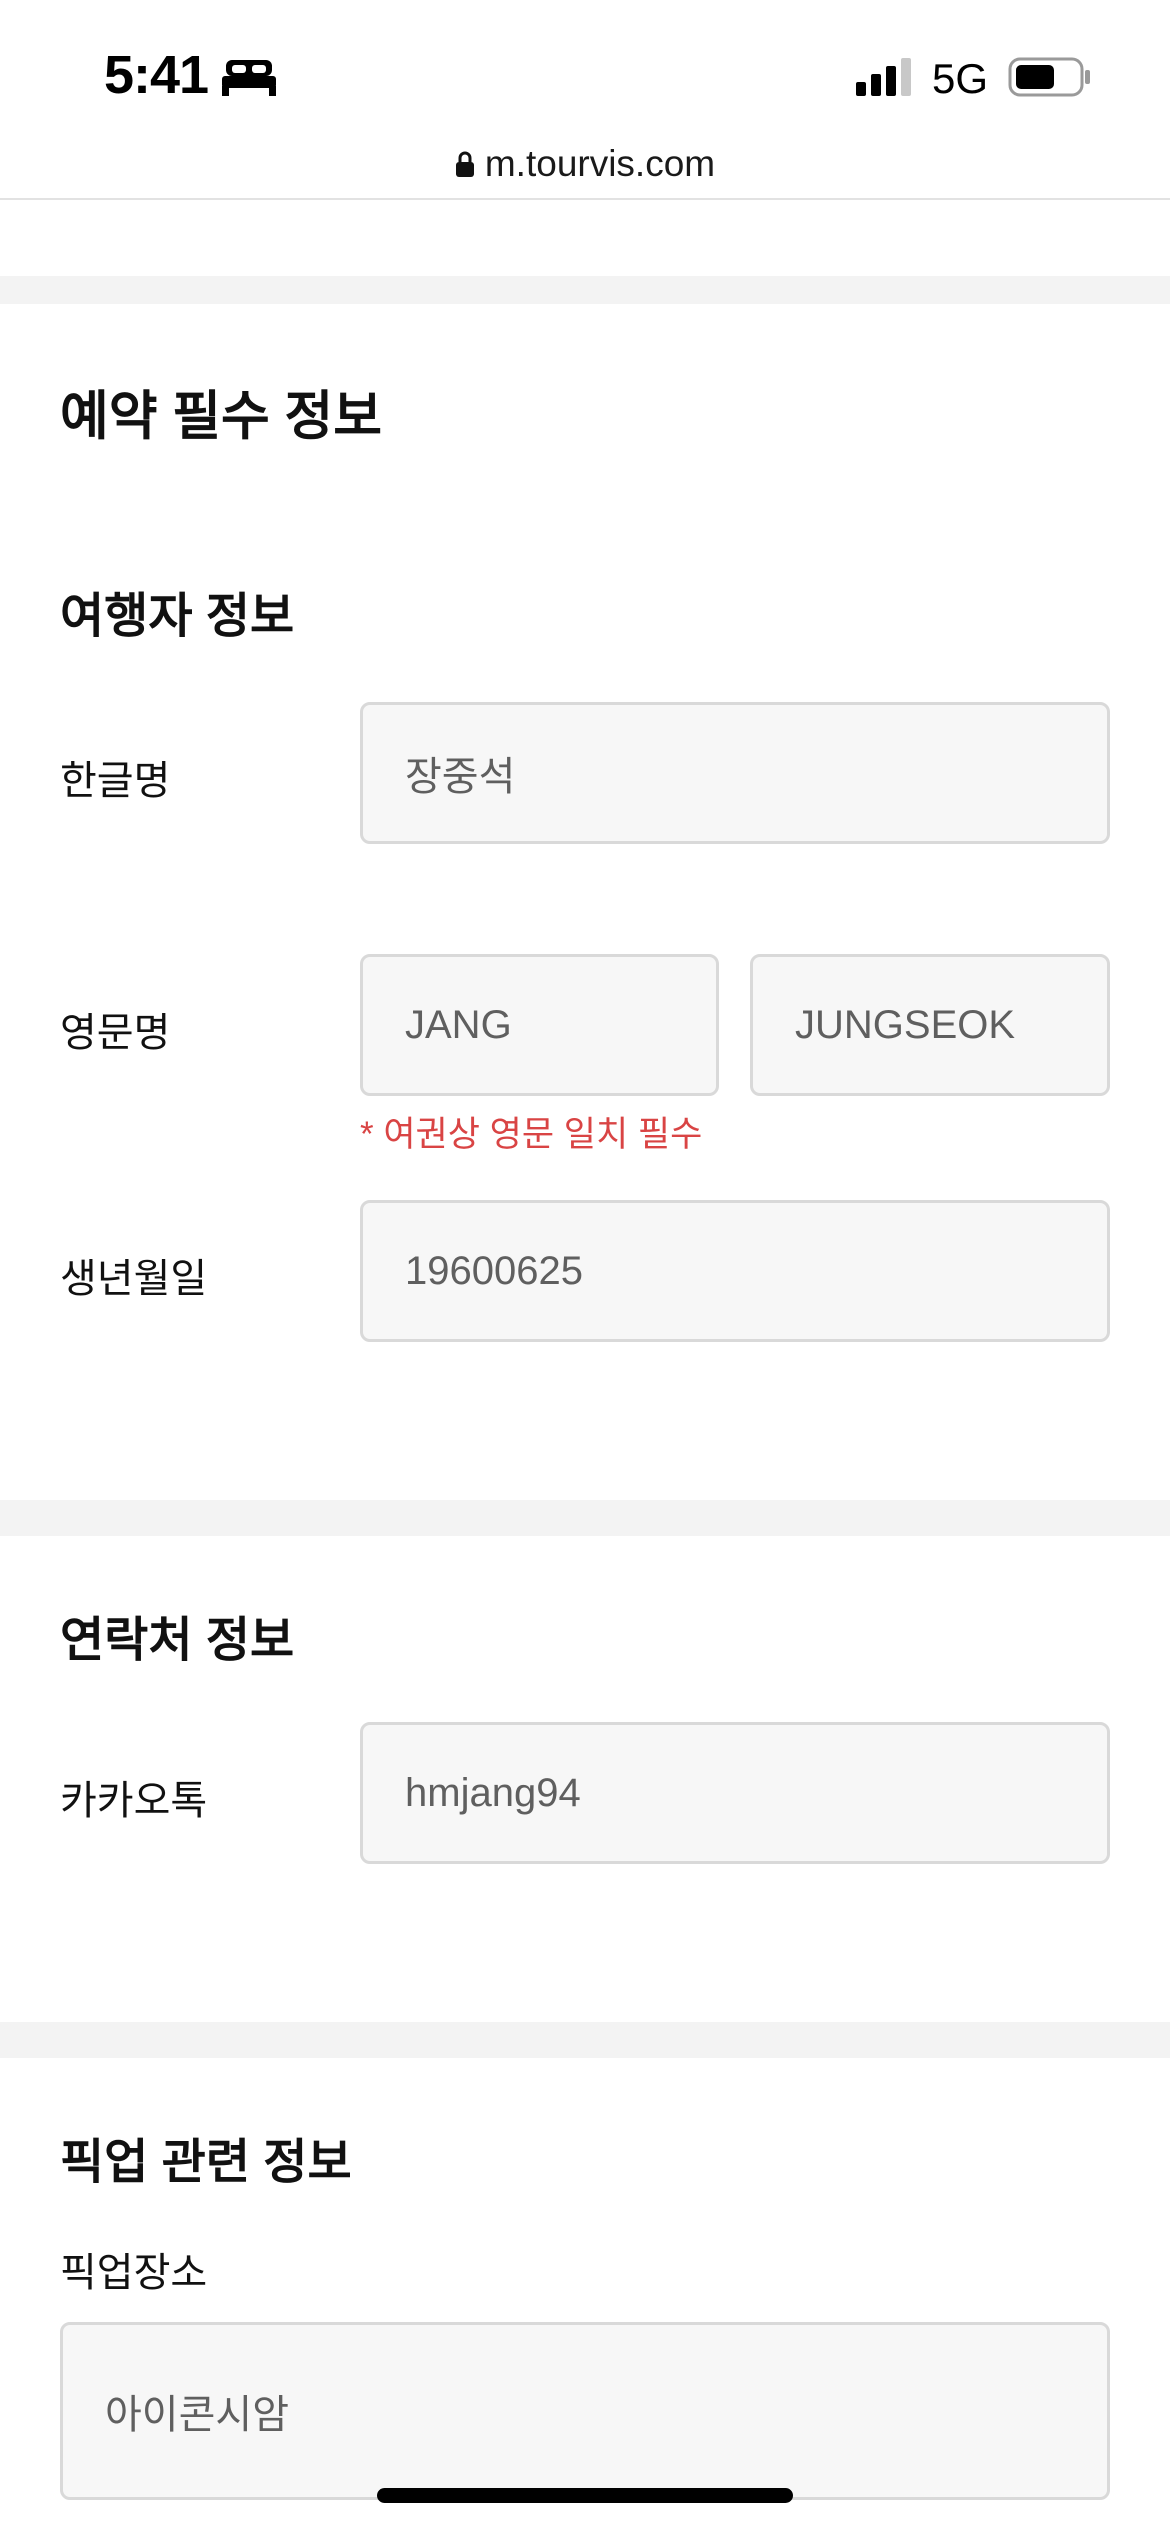  I want to click on home-indicator, so click(585, 2495).